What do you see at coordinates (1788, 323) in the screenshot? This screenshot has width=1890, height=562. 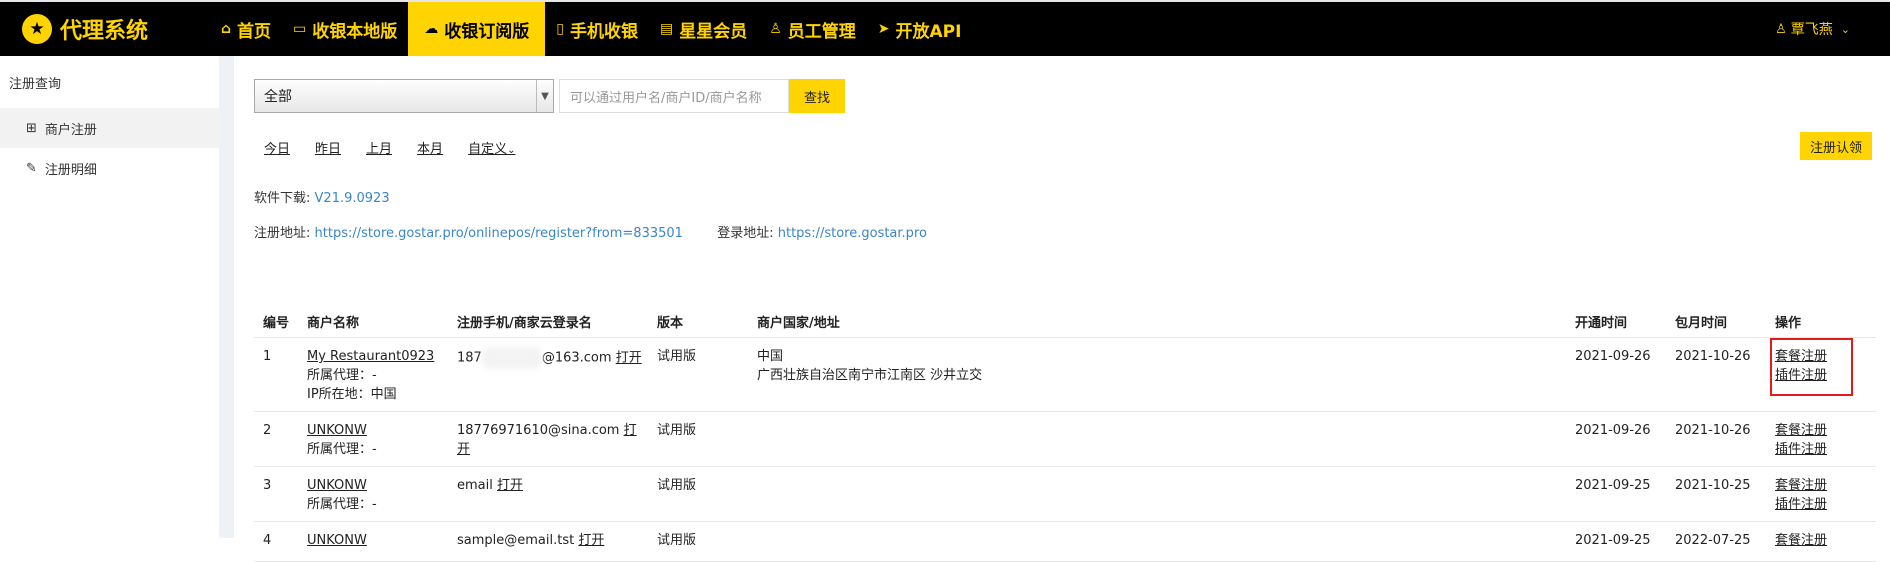 I see `column-header: 操作` at bounding box center [1788, 323].